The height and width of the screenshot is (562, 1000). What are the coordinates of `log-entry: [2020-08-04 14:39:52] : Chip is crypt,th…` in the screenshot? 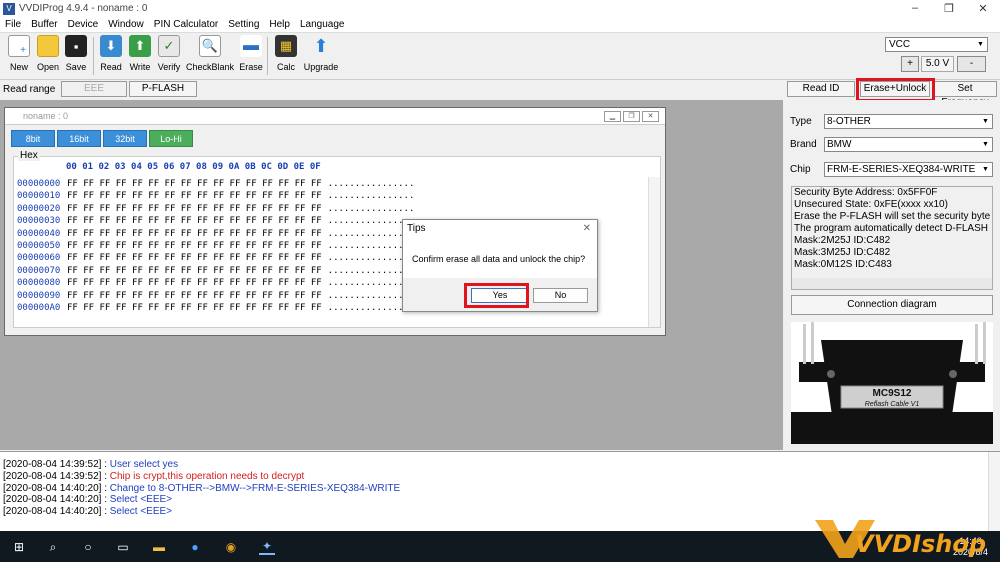 It's located at (500, 477).